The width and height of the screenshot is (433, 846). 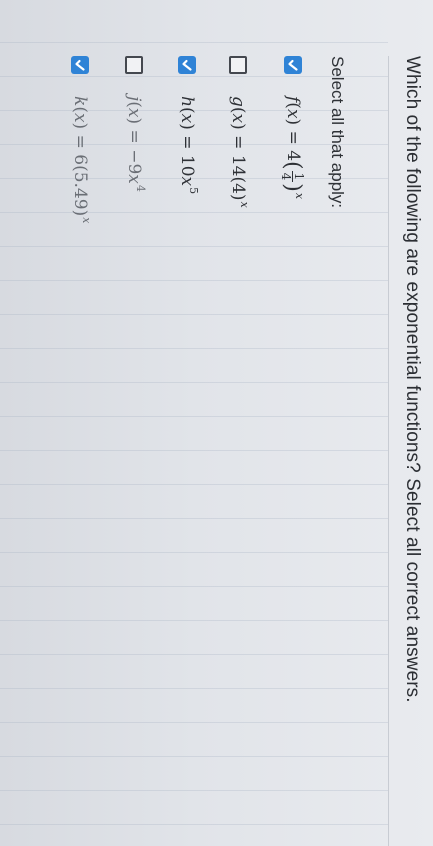 What do you see at coordinates (188, 145) in the screenshot?
I see `formula-h: h(x) = 10x5` at bounding box center [188, 145].